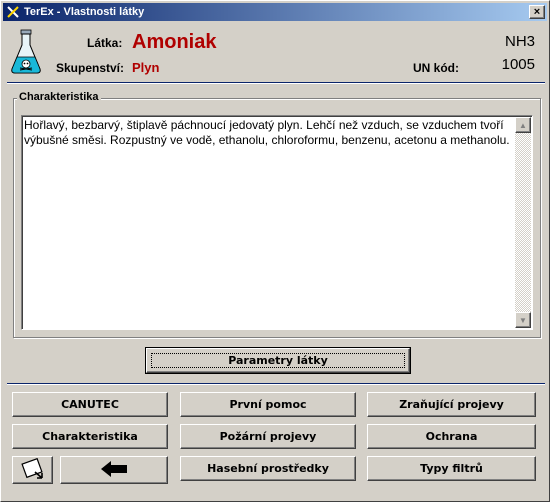 Image resolution: width=550 pixels, height=502 pixels. Describe the element at coordinates (26, 52) in the screenshot. I see `flask-icon` at that location.